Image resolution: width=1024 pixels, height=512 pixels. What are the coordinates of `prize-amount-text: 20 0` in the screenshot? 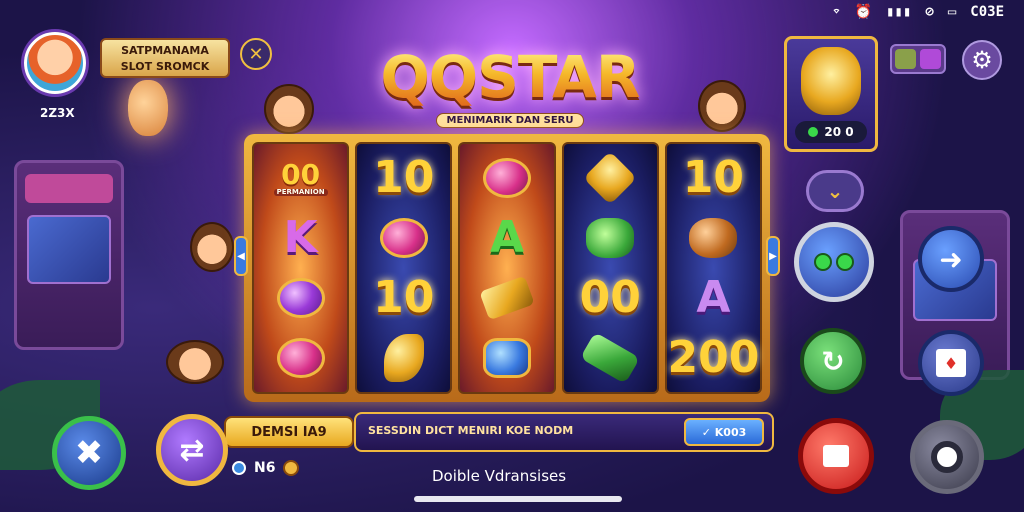 It's located at (839, 132).